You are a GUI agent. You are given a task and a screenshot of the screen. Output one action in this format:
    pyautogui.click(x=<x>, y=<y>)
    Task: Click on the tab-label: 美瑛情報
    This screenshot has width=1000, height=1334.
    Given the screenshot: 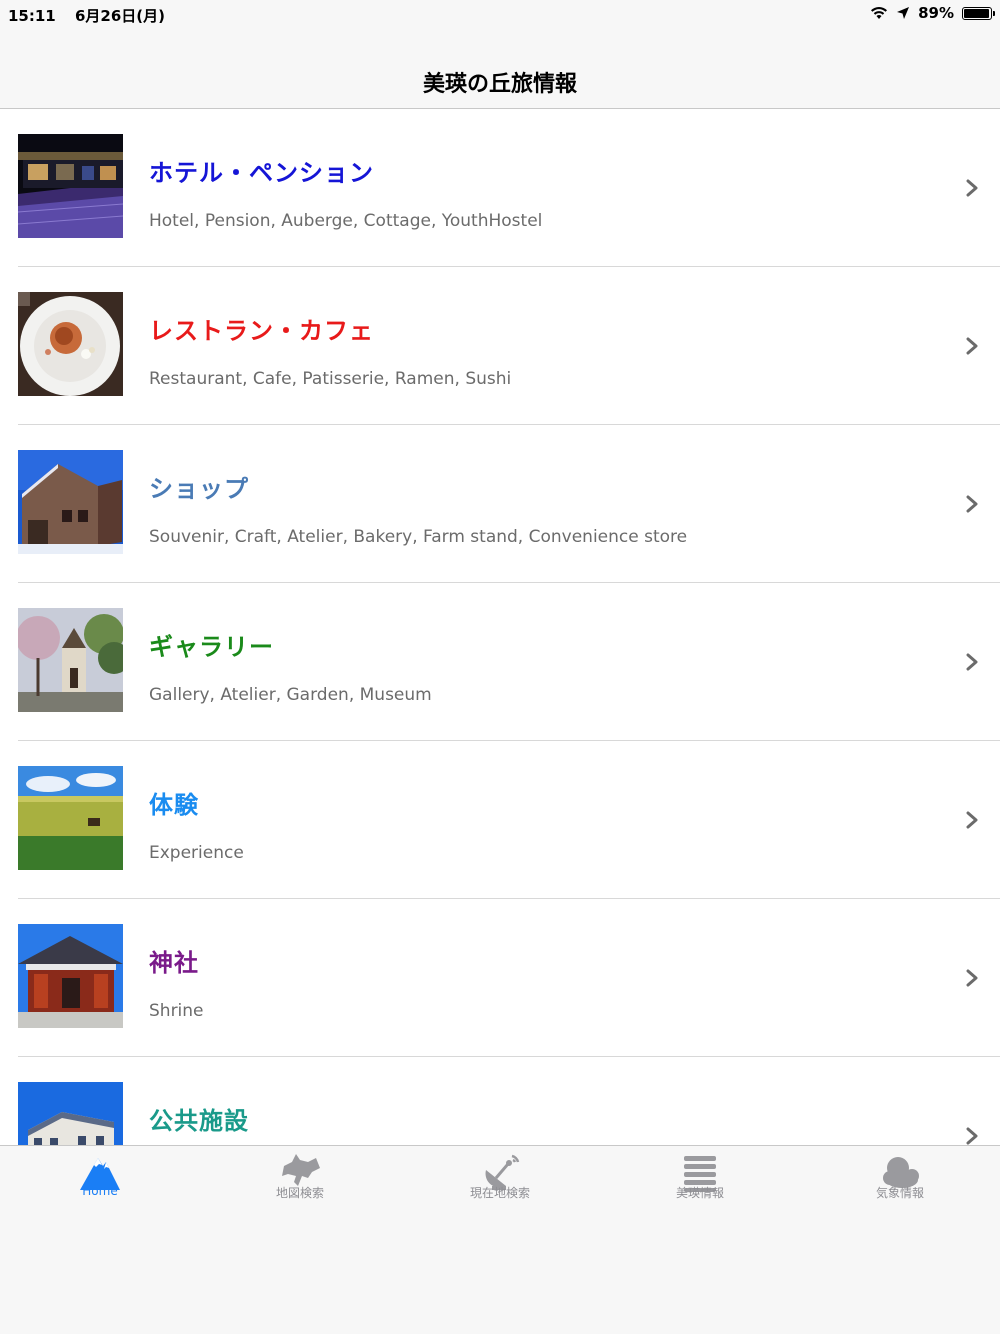 What is the action you would take?
    pyautogui.click(x=699, y=1193)
    